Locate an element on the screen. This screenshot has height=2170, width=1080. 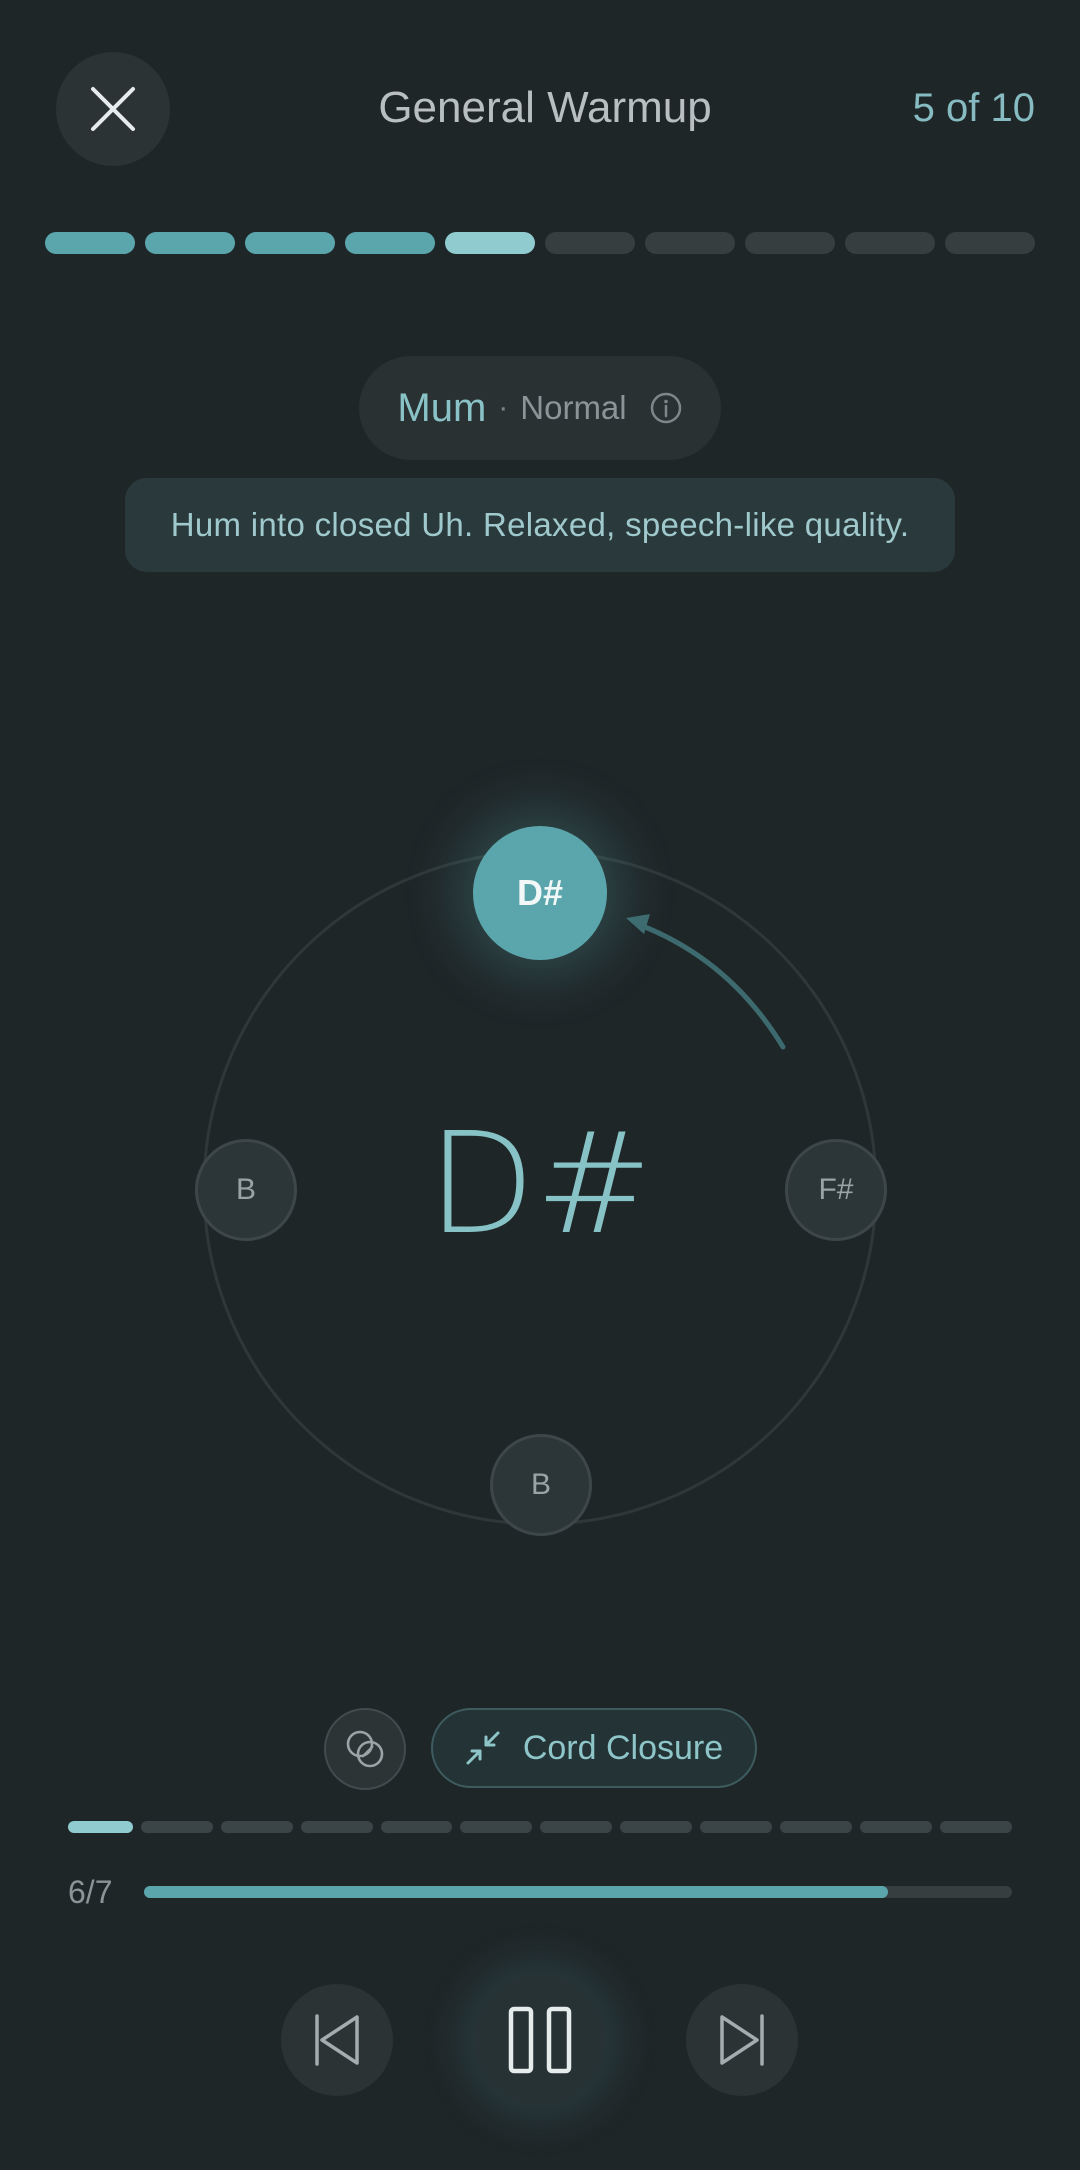
compress-arrows-icon is located at coordinates (483, 1748).